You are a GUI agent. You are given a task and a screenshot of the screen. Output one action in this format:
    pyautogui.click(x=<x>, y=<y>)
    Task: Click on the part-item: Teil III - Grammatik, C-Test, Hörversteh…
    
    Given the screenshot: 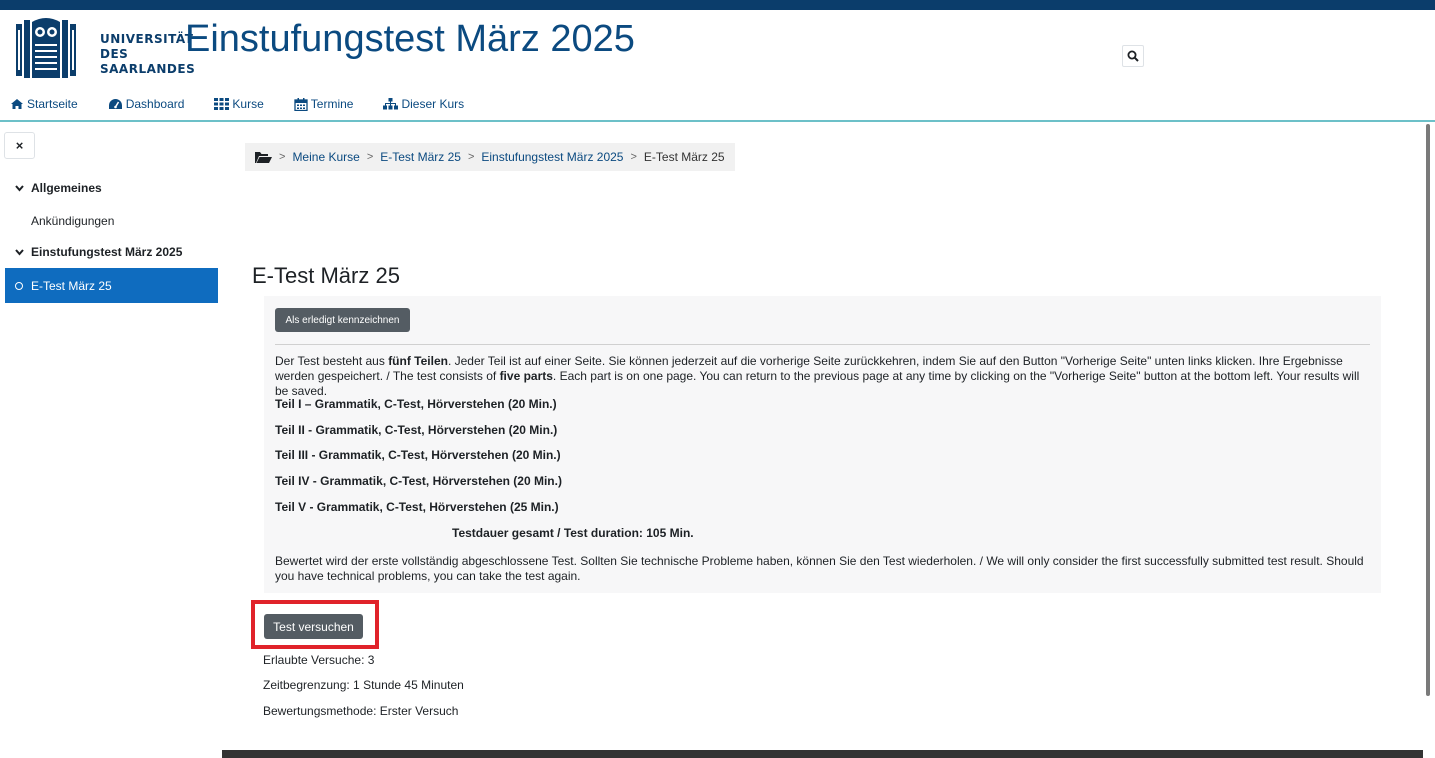 What is the action you would take?
    pyautogui.click(x=418, y=455)
    